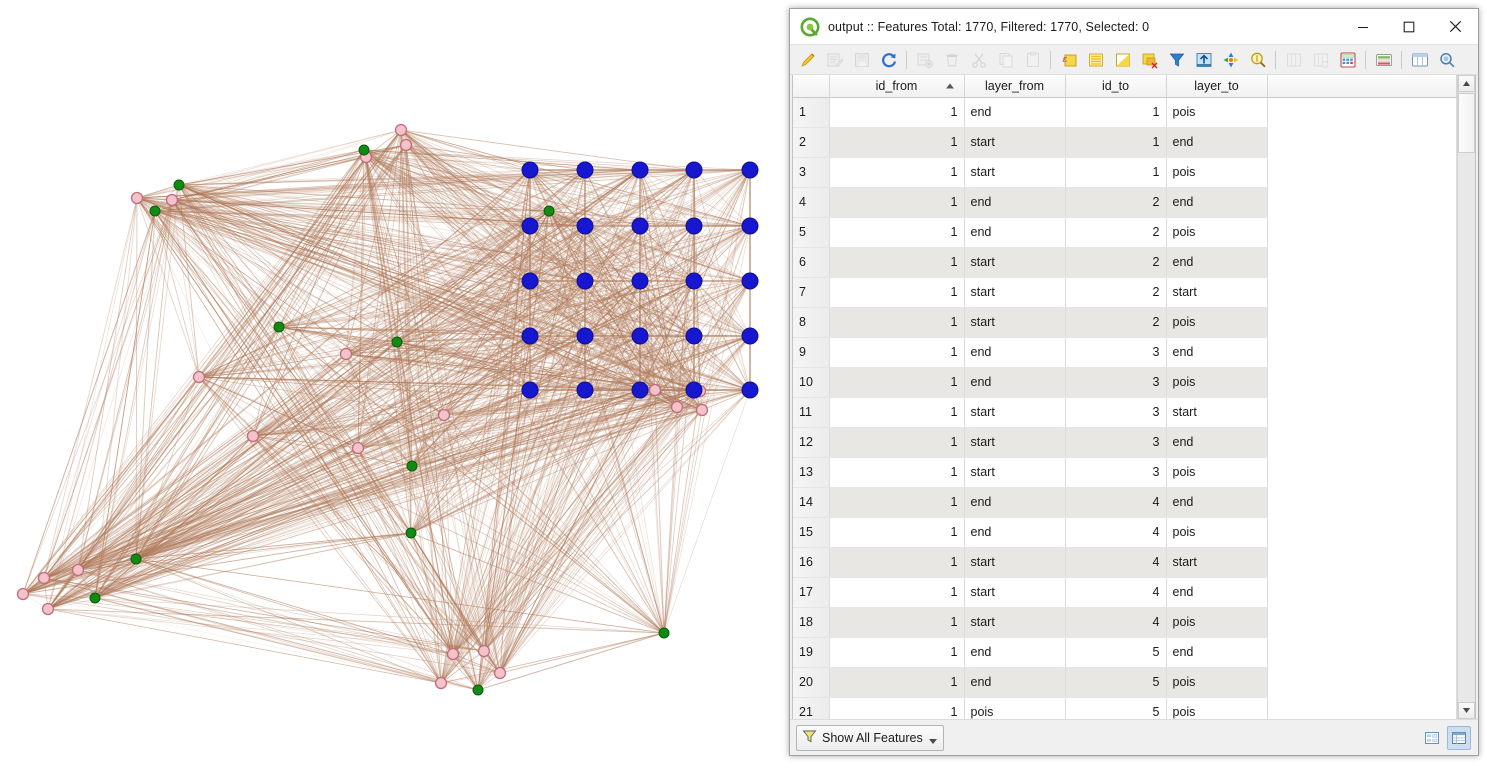 This screenshot has width=1487, height=772. Describe the element at coordinates (1217, 86) in the screenshot. I see `column-header-layer-to: layer_to` at that location.